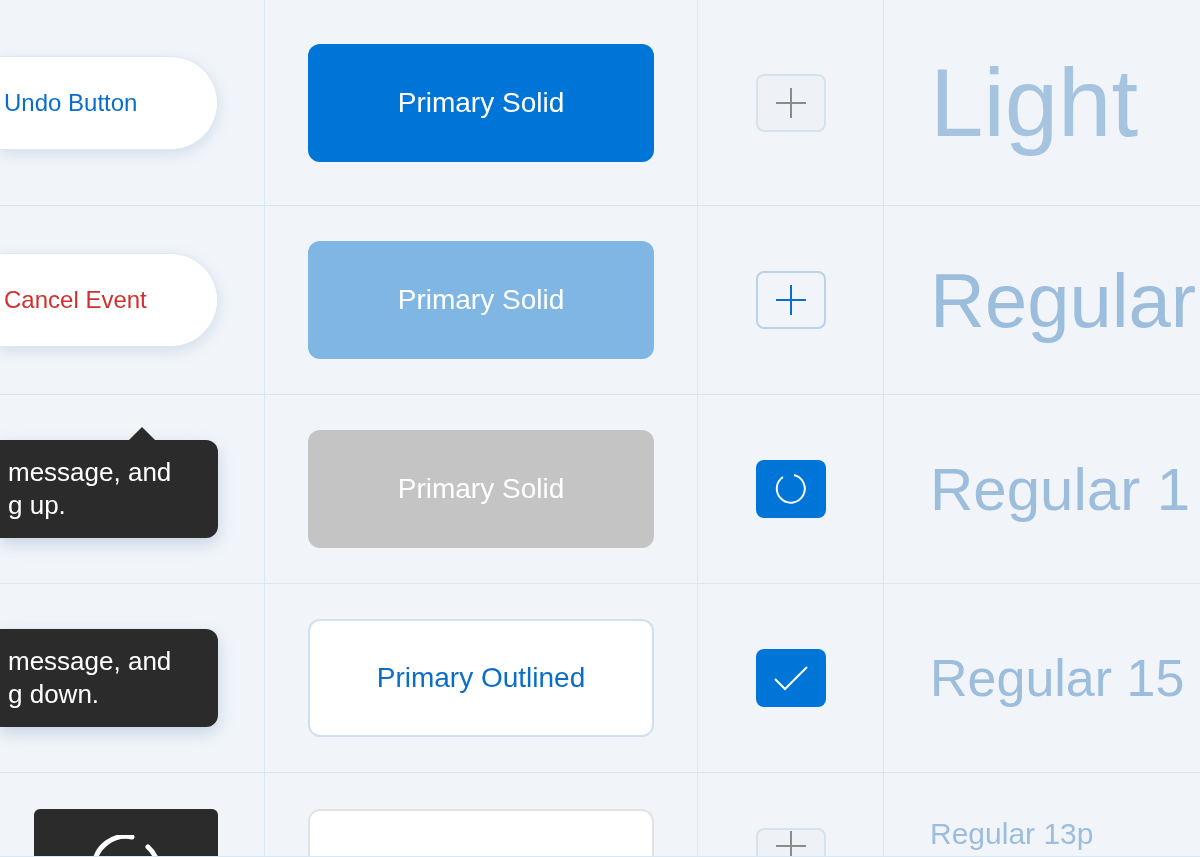  Describe the element at coordinates (481, 678) in the screenshot. I see `primary-button: Primary Outlined` at that location.